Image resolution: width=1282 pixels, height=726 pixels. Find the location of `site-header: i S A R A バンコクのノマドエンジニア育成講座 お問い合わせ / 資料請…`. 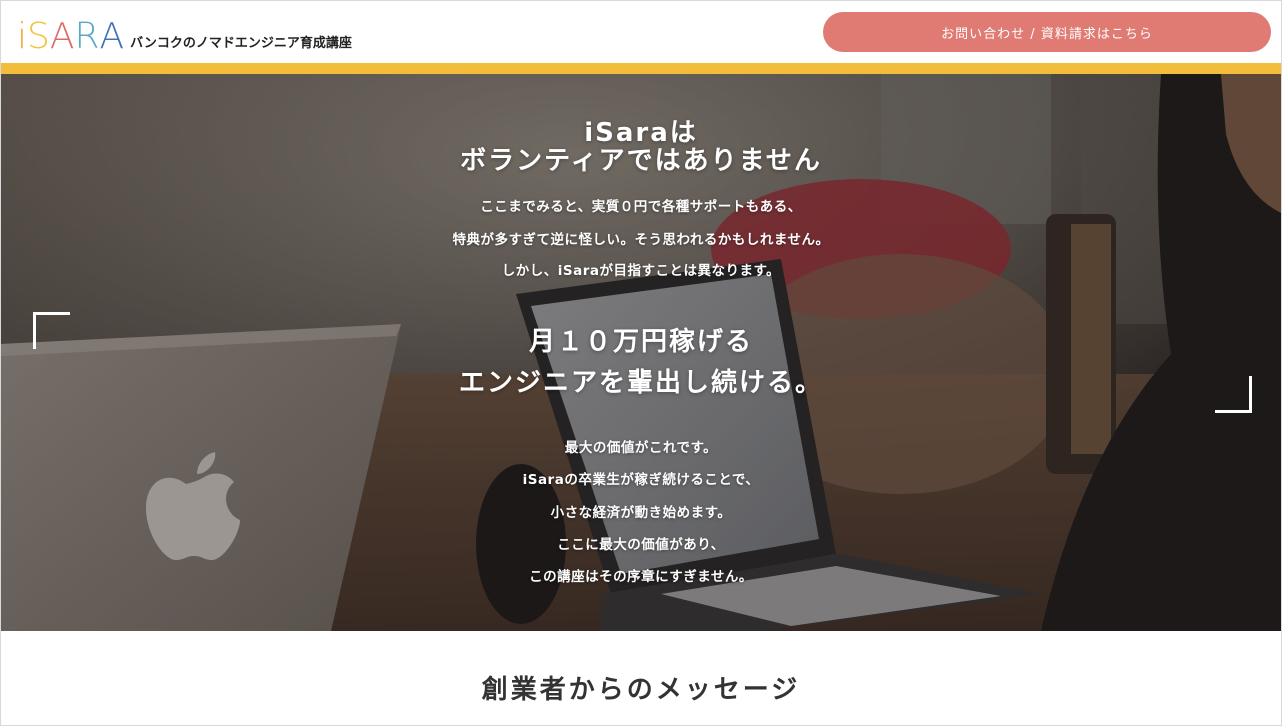

site-header: i S A R A バンコクのノマドエンジニア育成講座 お問い合わせ / 資料請… is located at coordinates (641, 32).